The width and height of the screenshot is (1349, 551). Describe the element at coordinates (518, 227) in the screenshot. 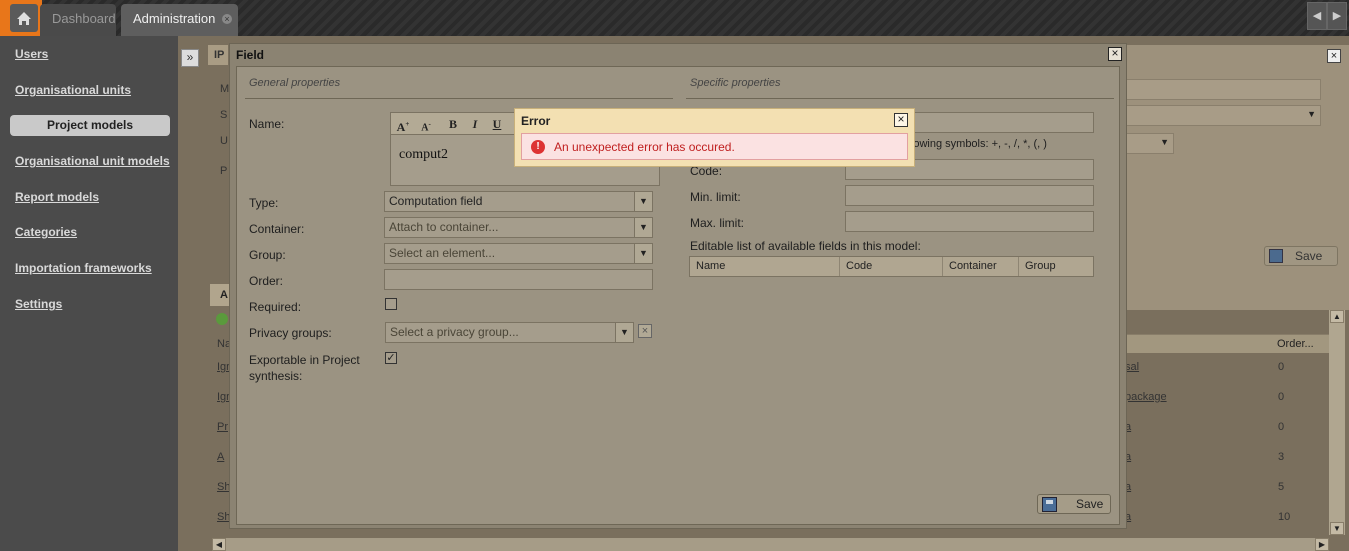

I see `container-select: Attach to container... ▼` at that location.